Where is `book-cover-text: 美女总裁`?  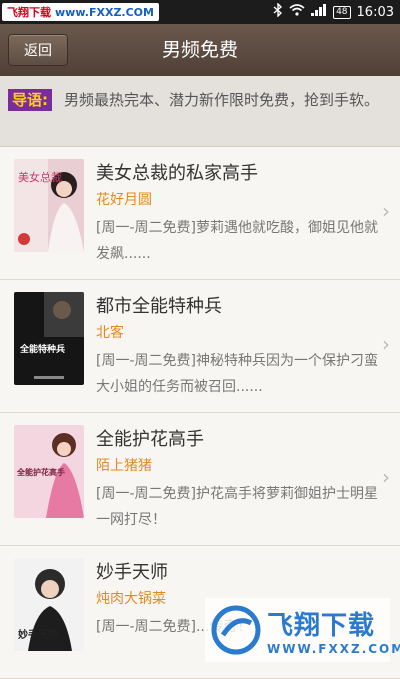
book-cover-text: 美女总裁 is located at coordinates (40, 177).